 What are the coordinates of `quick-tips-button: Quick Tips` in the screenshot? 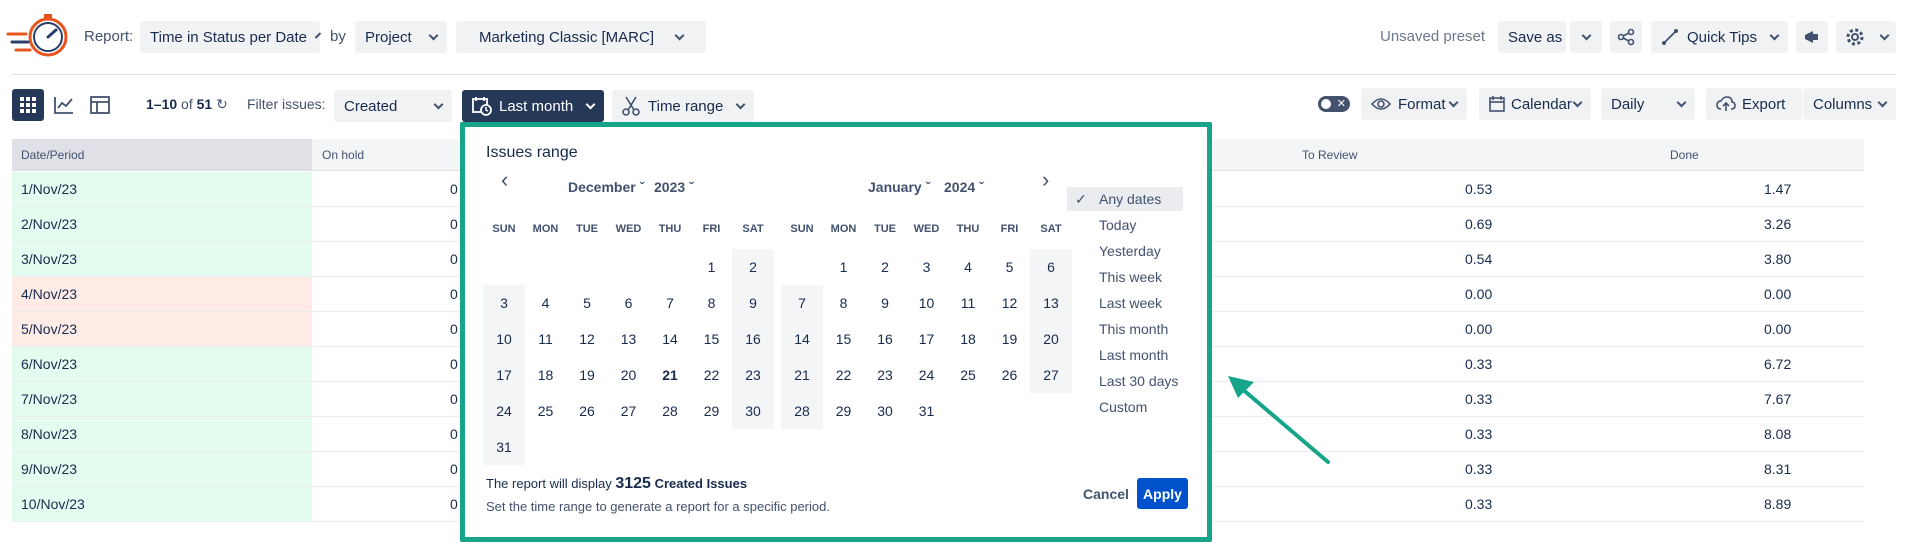 It's located at (1719, 37).